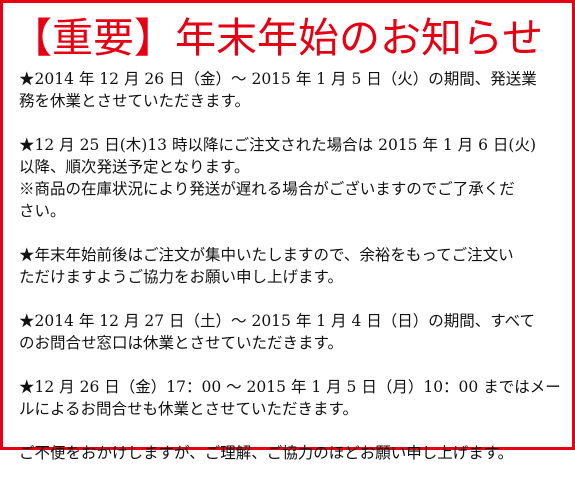  What do you see at coordinates (181, 277) in the screenshot?
I see `notice-line: ただけますようご協力をお願い申し上げます。` at bounding box center [181, 277].